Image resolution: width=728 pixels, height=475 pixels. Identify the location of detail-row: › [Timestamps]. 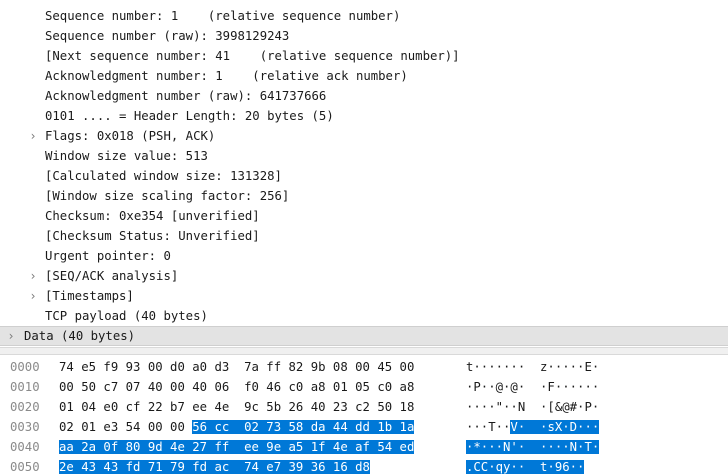
(364, 296).